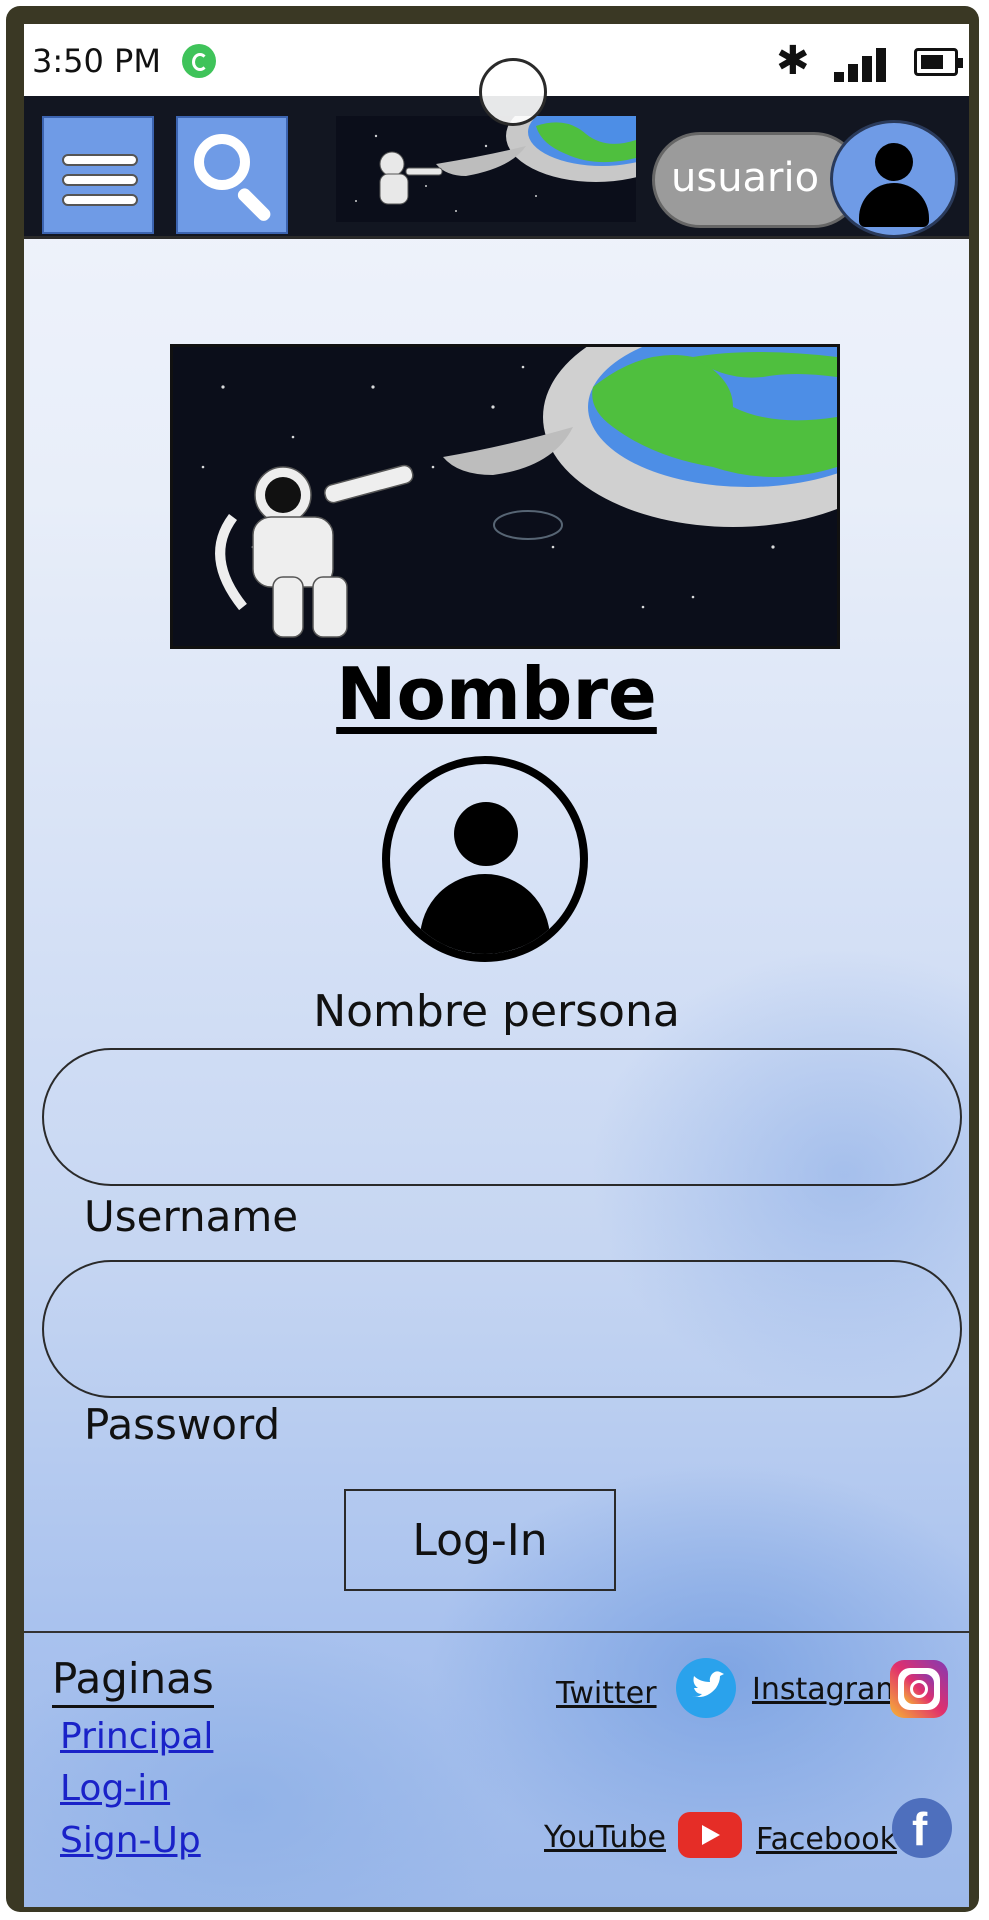 Image resolution: width=989 pixels, height=1920 pixels. I want to click on facebook-link: Facebook, so click(826, 1839).